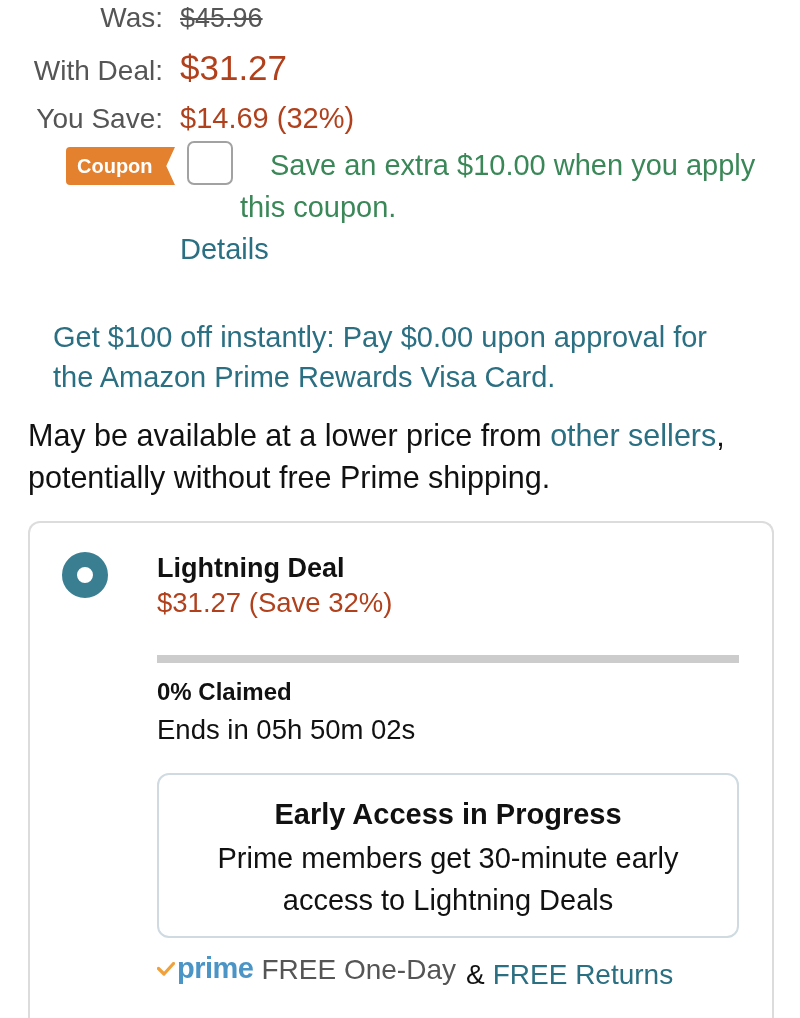  Describe the element at coordinates (215, 968) in the screenshot. I see `prime-logo-text: prime` at that location.